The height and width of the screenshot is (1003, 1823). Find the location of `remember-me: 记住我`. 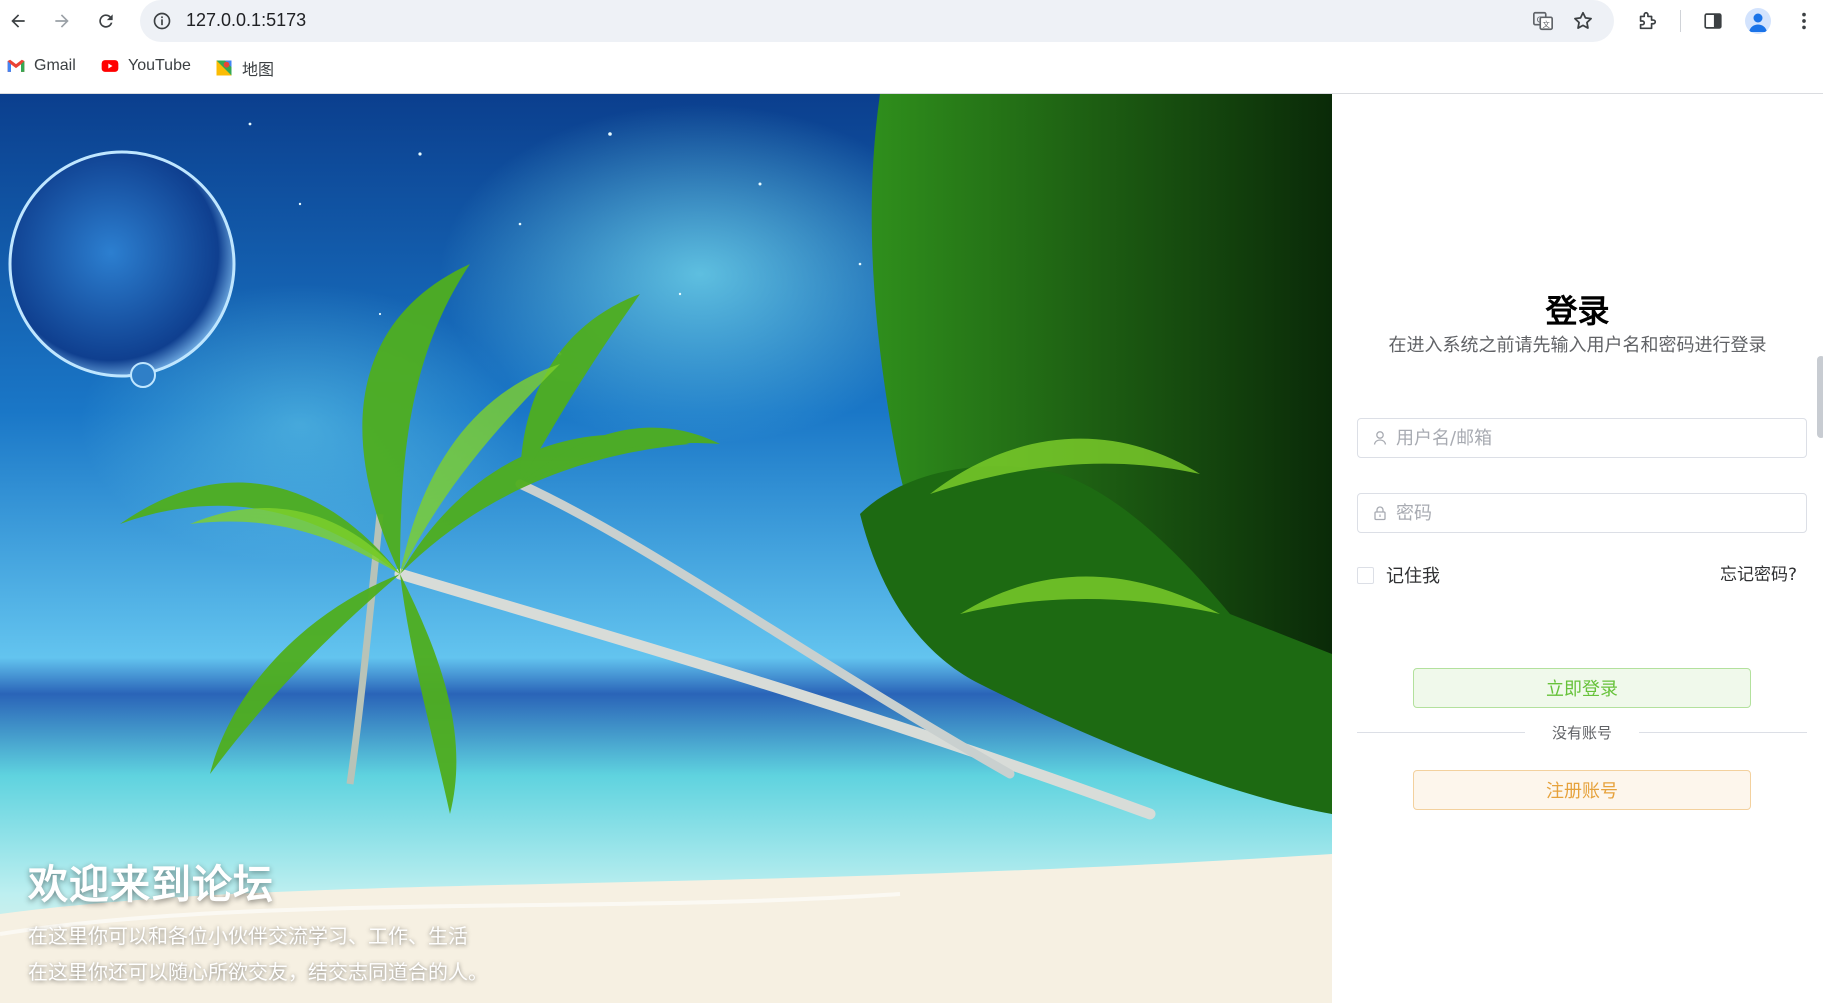

remember-me: 记住我 is located at coordinates (1398, 575).